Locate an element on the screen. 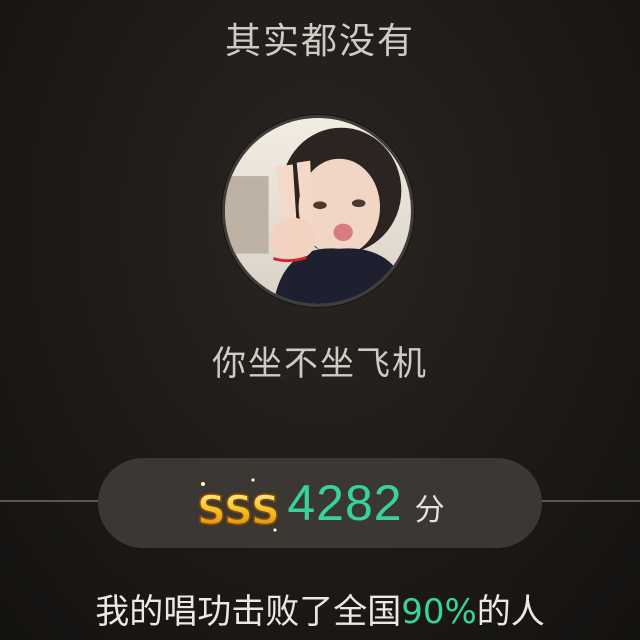 Image resolution: width=640 pixels, height=640 pixels. avatar-photo is located at coordinates (318, 211).